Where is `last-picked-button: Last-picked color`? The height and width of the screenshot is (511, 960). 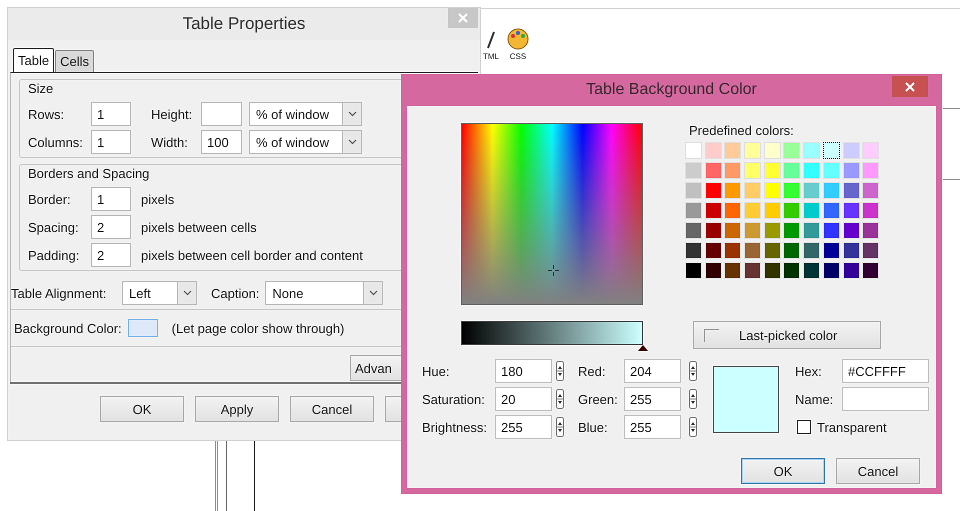
last-picked-button: Last-picked color is located at coordinates (787, 335).